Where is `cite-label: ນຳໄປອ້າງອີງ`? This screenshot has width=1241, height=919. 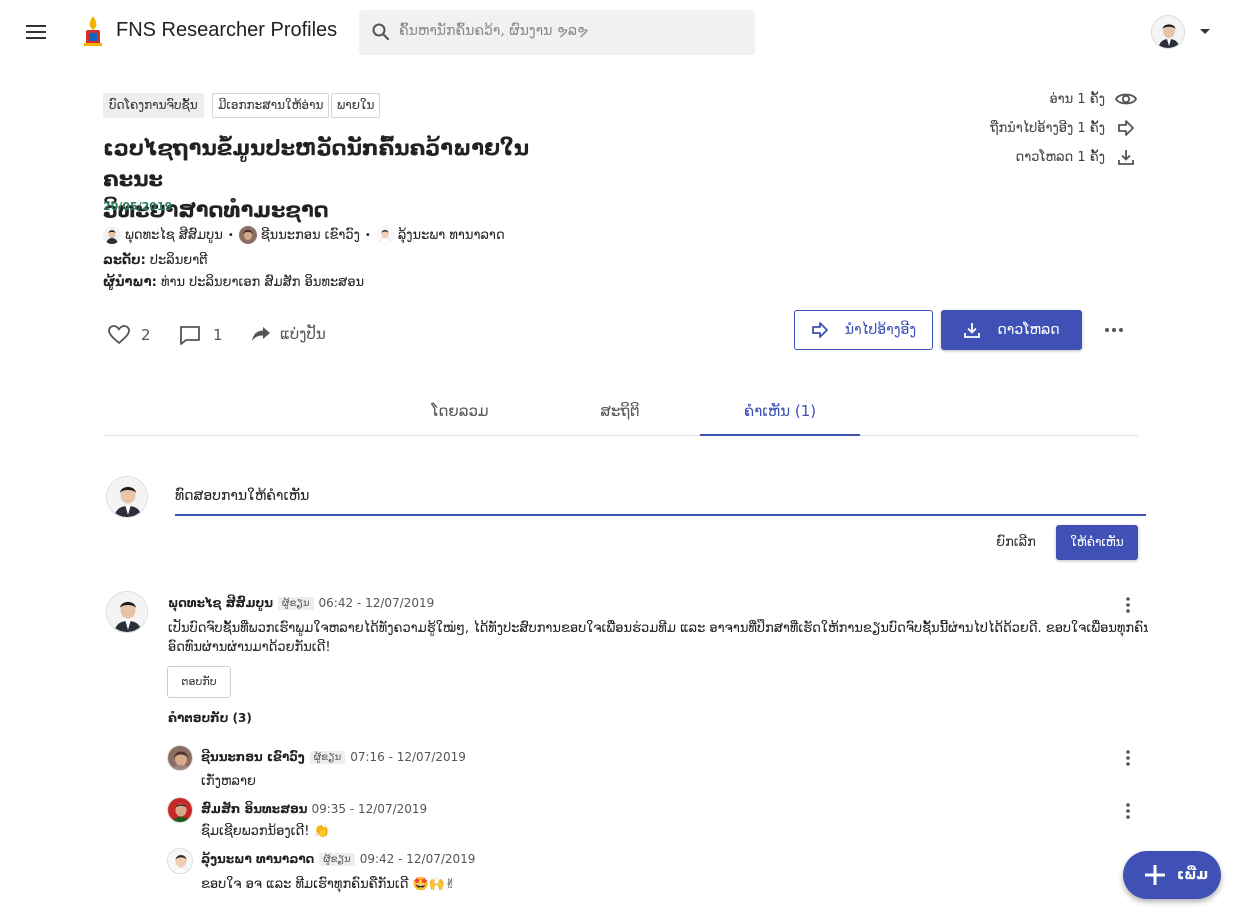 cite-label: ນຳໄປອ້າງອີງ is located at coordinates (880, 330).